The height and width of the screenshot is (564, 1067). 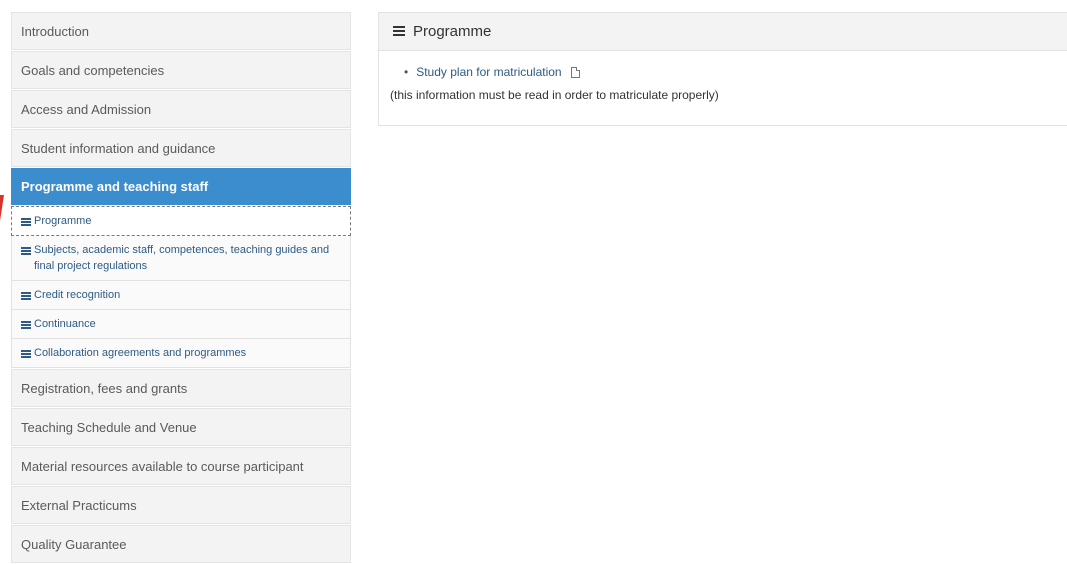 I want to click on submenu-item-credit-recognition: Credit recognition, so click(x=181, y=295).